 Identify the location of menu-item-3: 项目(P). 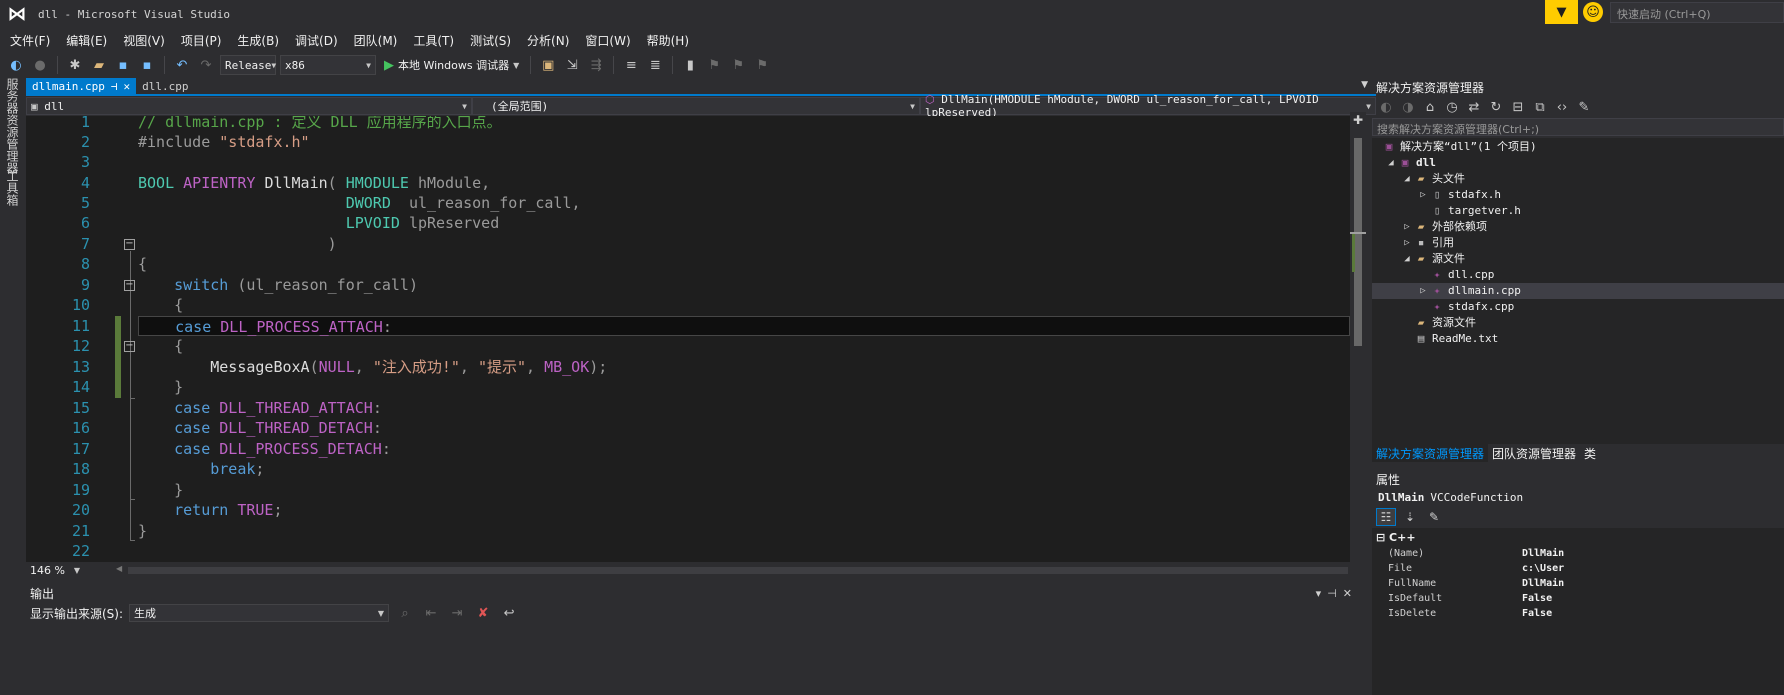
(201, 40).